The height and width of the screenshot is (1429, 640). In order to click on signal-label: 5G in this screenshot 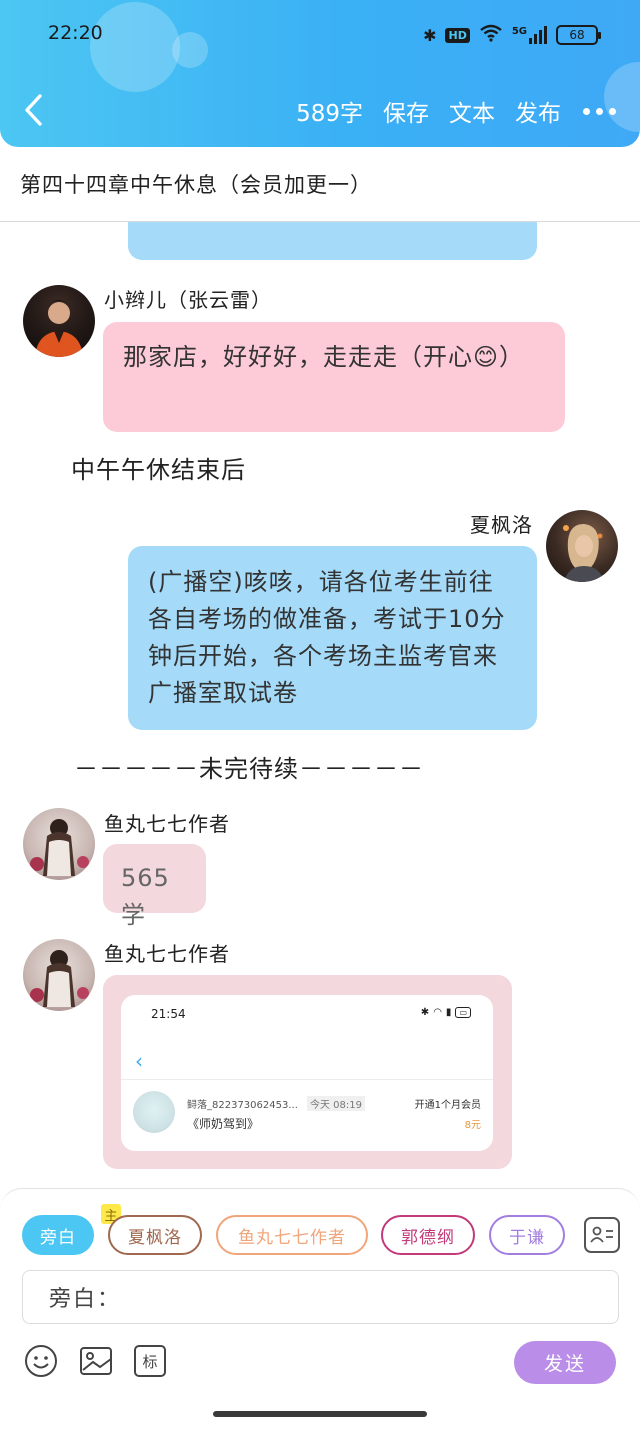, I will do `click(519, 31)`.